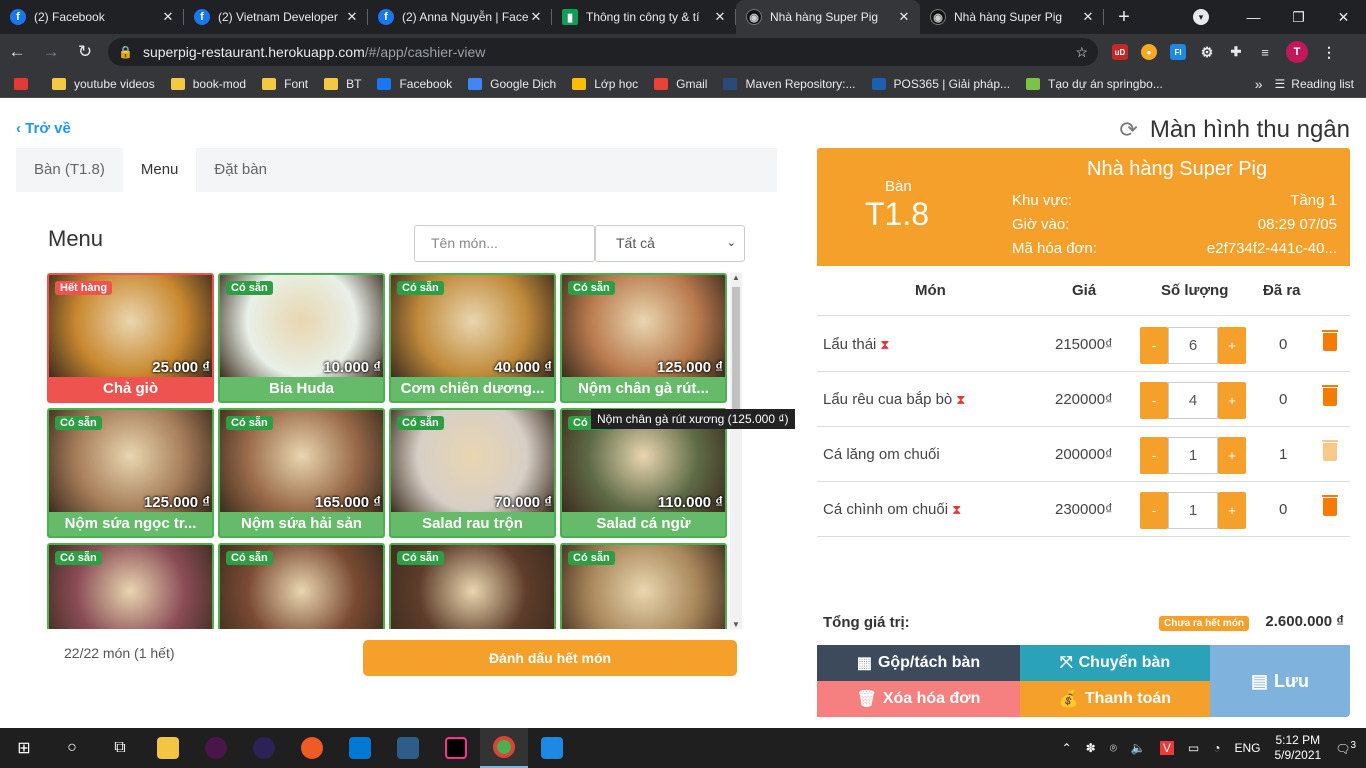 The width and height of the screenshot is (1366, 768). I want to click on slack-icon, so click(216, 748).